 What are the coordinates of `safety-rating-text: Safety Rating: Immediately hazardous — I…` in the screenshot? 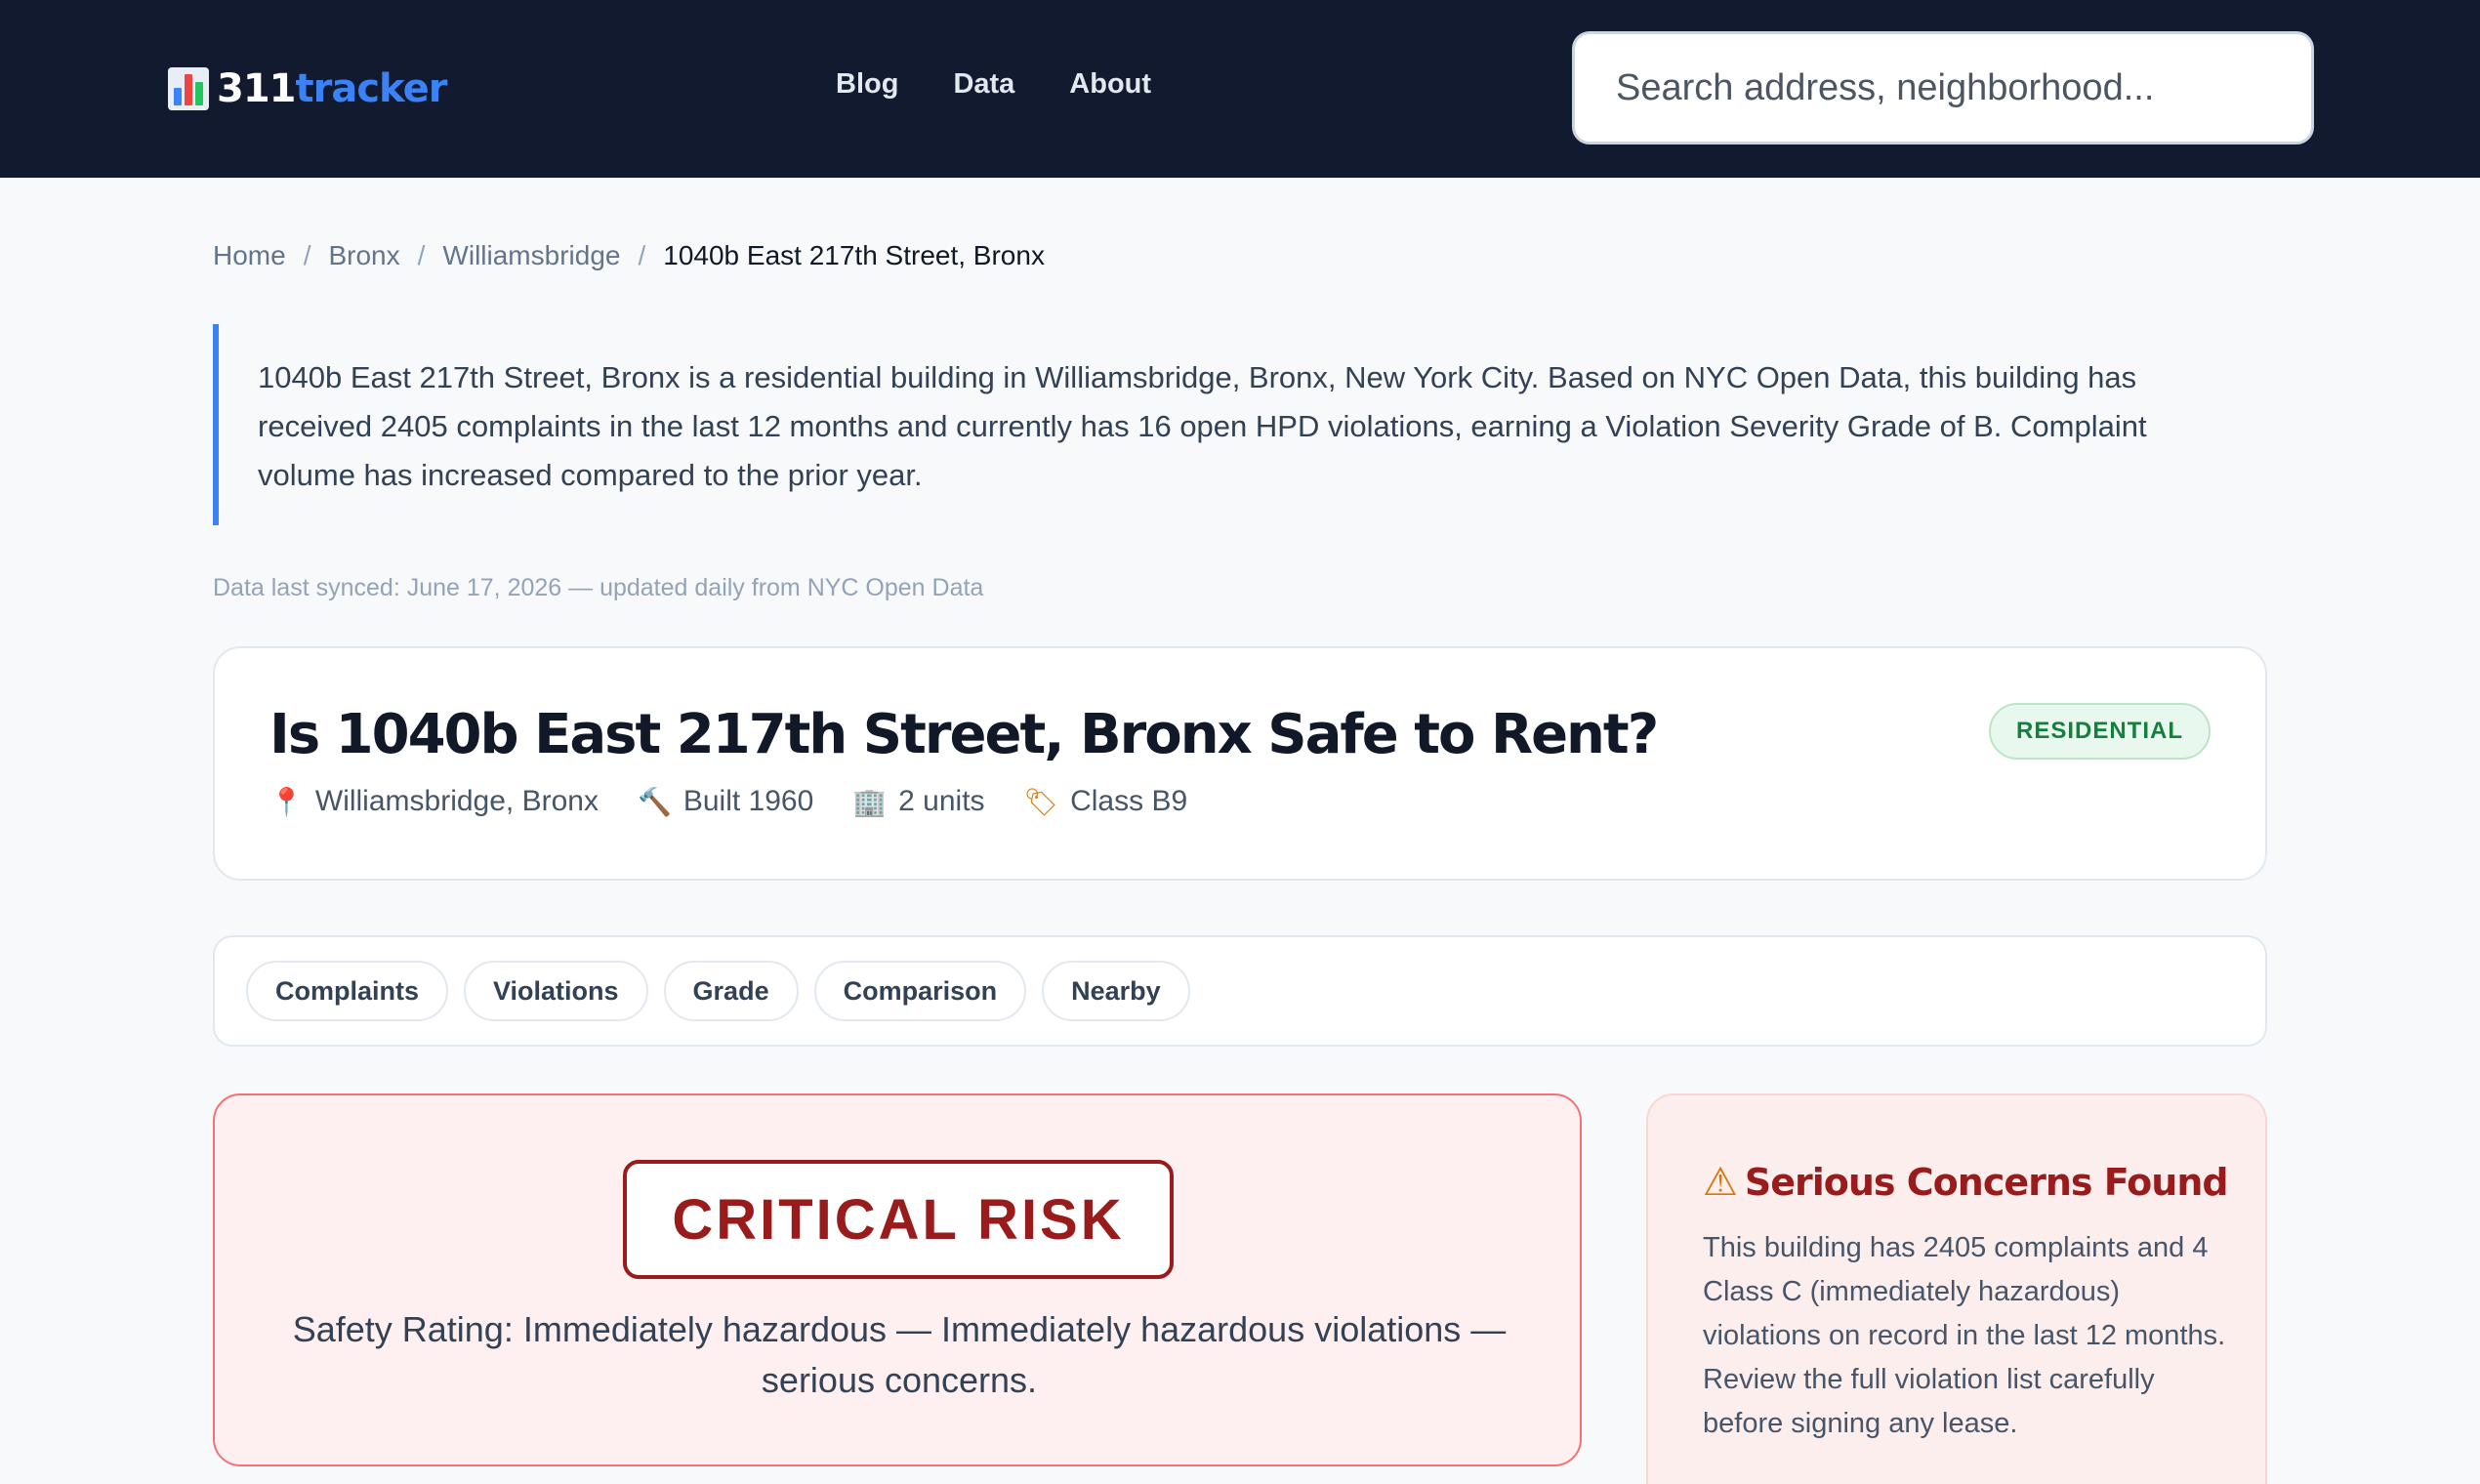 It's located at (899, 1354).